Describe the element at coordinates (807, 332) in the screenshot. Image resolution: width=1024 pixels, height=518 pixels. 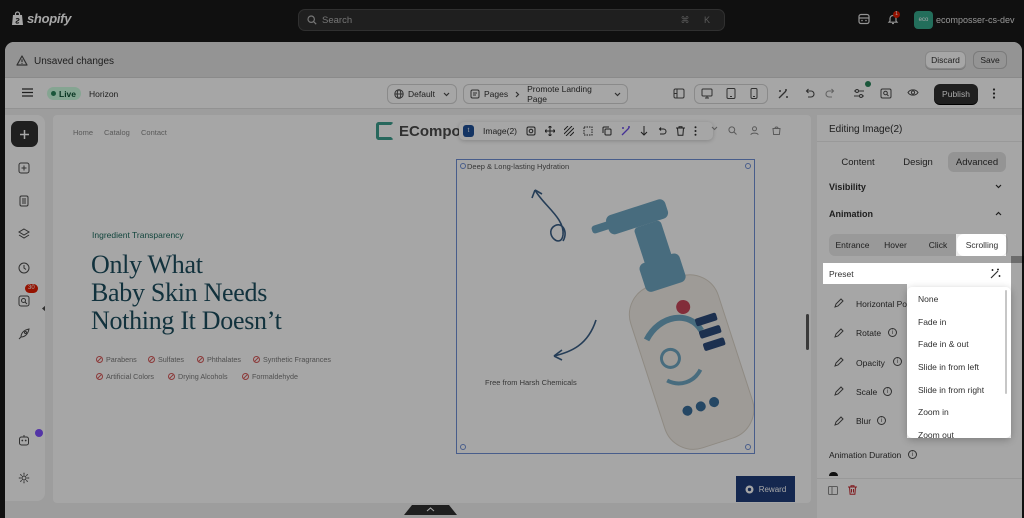
I see `canvas-scrollbar` at that location.